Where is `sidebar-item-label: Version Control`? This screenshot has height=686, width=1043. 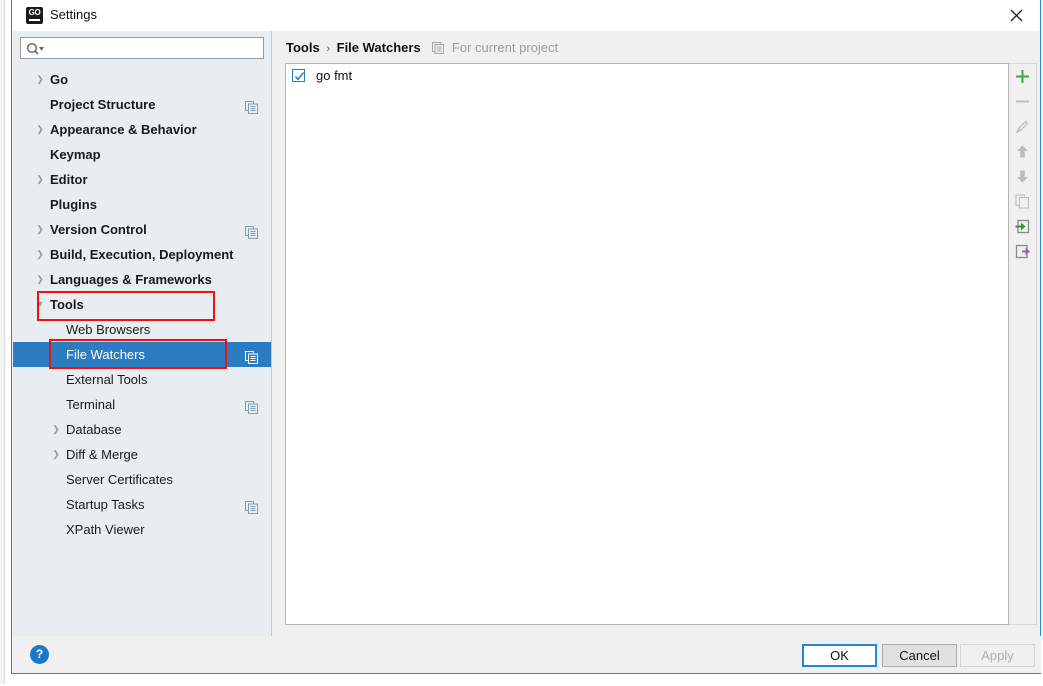 sidebar-item-label: Version Control is located at coordinates (98, 229).